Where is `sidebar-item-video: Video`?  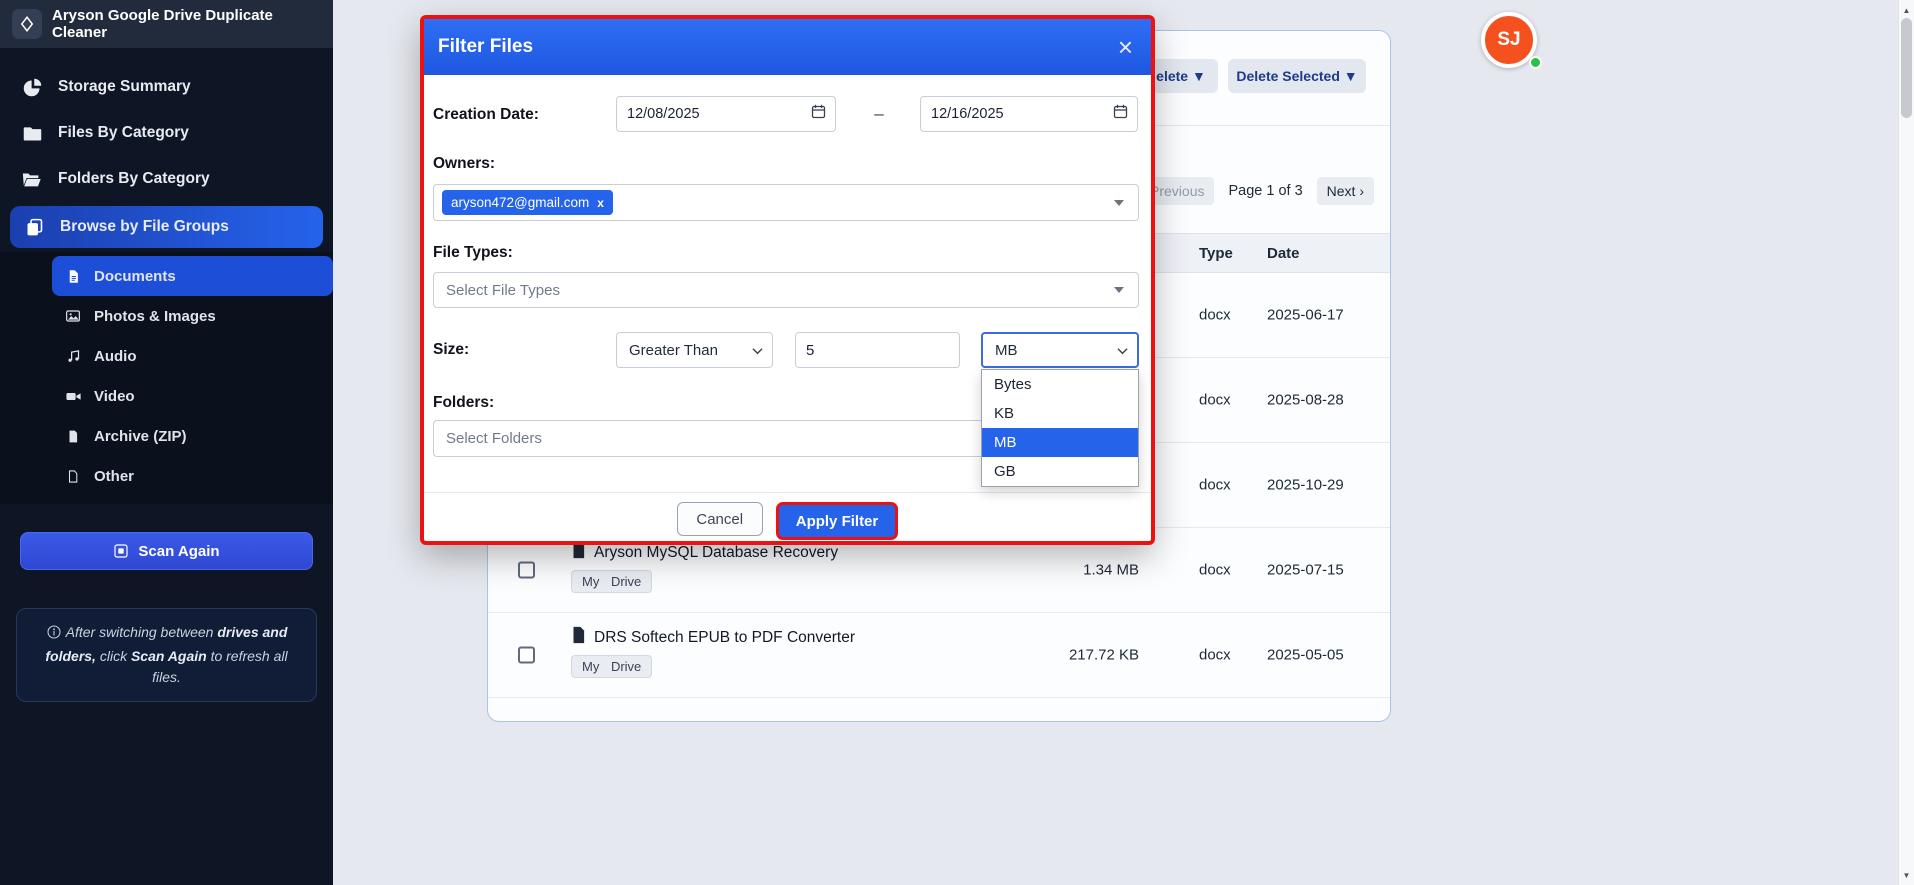 sidebar-item-video: Video is located at coordinates (166, 396).